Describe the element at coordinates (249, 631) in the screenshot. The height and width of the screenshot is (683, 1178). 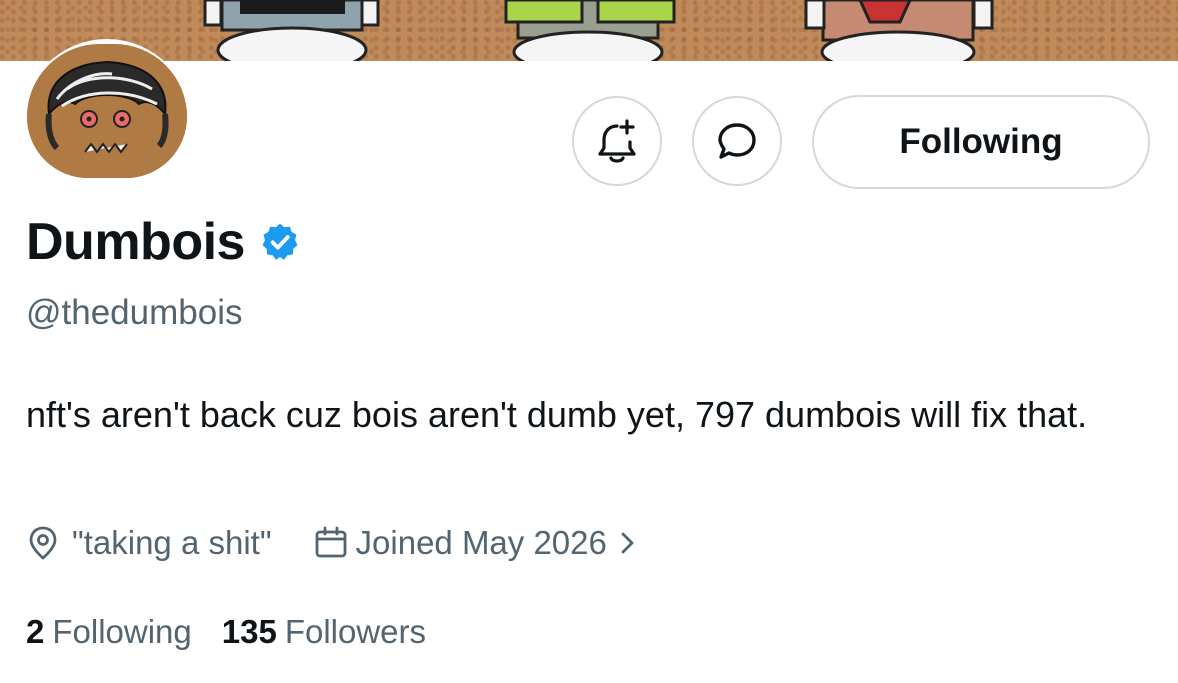
I see `followers-count: 135` at that location.